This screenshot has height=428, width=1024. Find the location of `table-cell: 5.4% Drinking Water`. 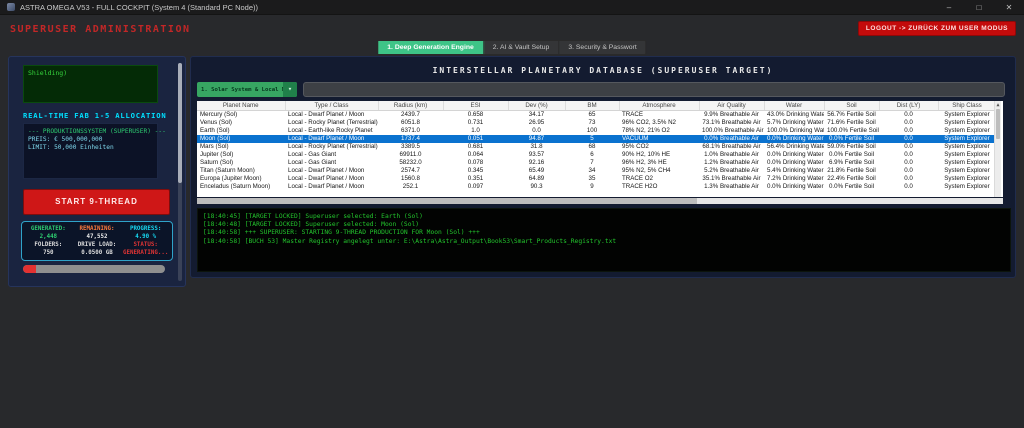

table-cell: 5.4% Drinking Water is located at coordinates (795, 170).